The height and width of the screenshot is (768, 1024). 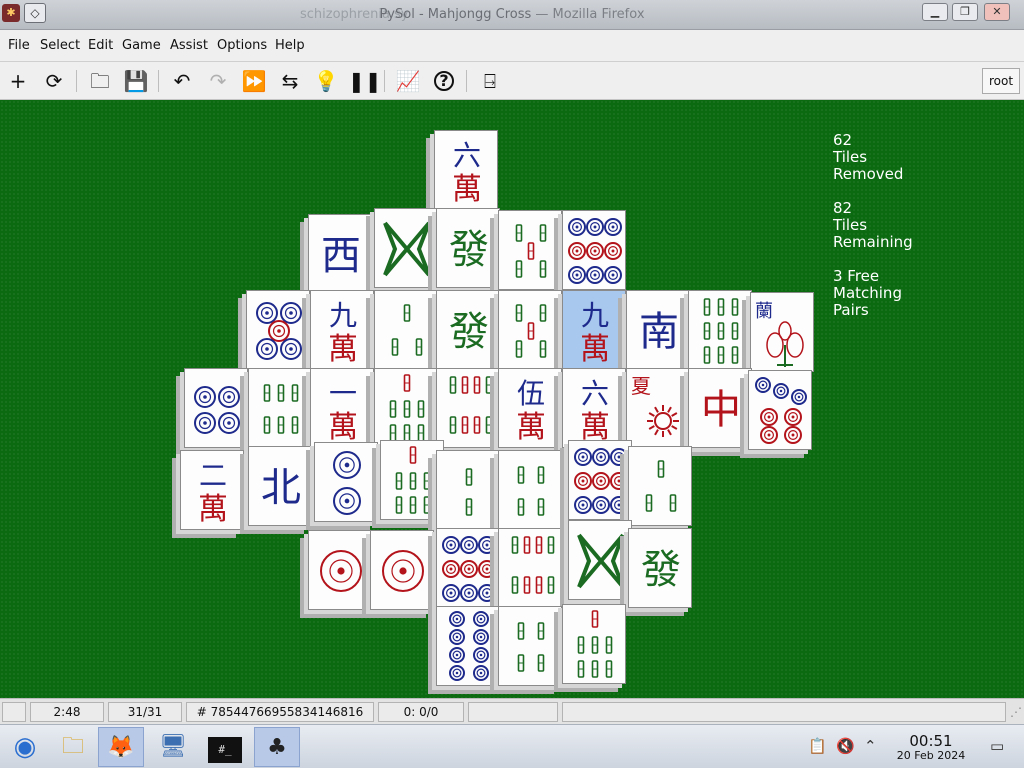 What do you see at coordinates (965, 12) in the screenshot?
I see `maximize-button: ❐` at bounding box center [965, 12].